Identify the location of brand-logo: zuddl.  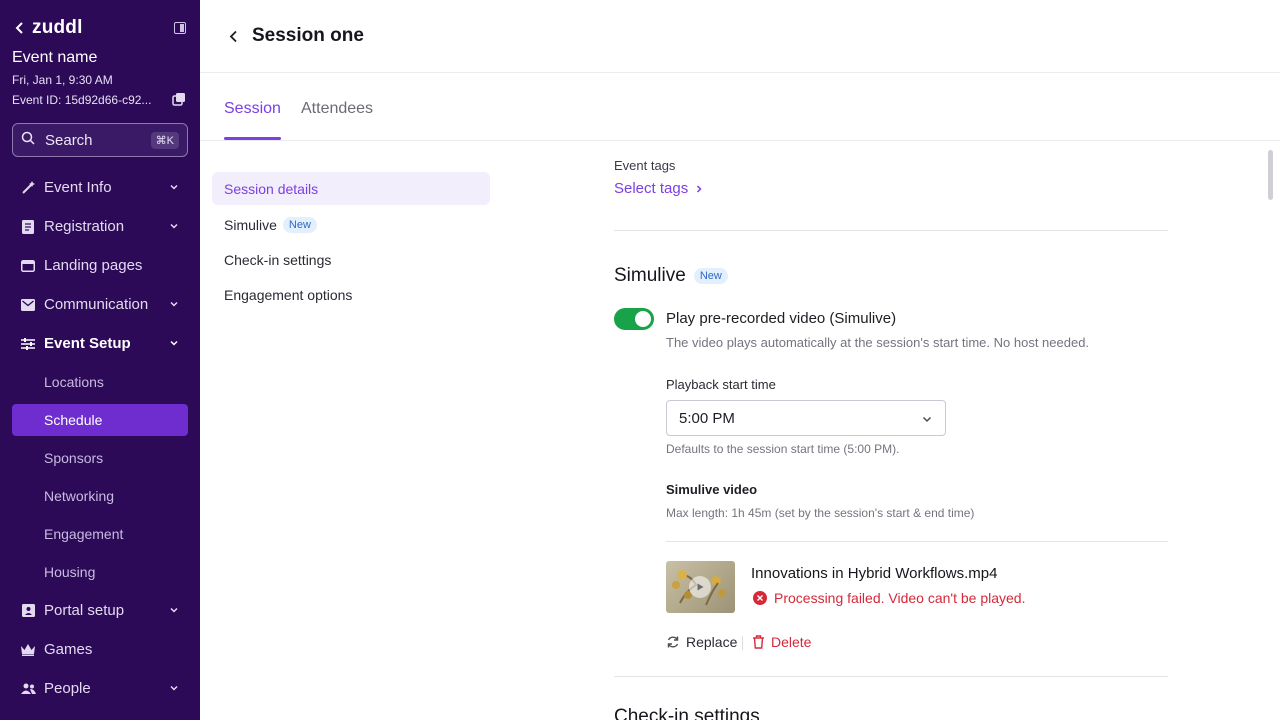
(57, 27).